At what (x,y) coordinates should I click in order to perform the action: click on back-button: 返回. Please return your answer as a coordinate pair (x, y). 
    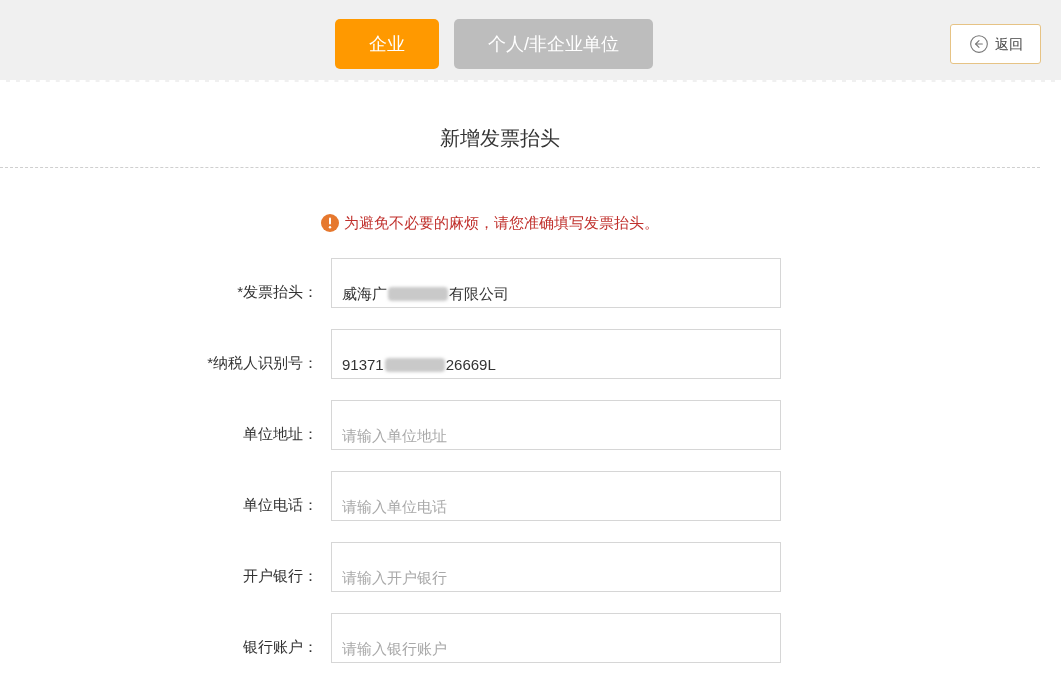
    Looking at the image, I should click on (995, 44).